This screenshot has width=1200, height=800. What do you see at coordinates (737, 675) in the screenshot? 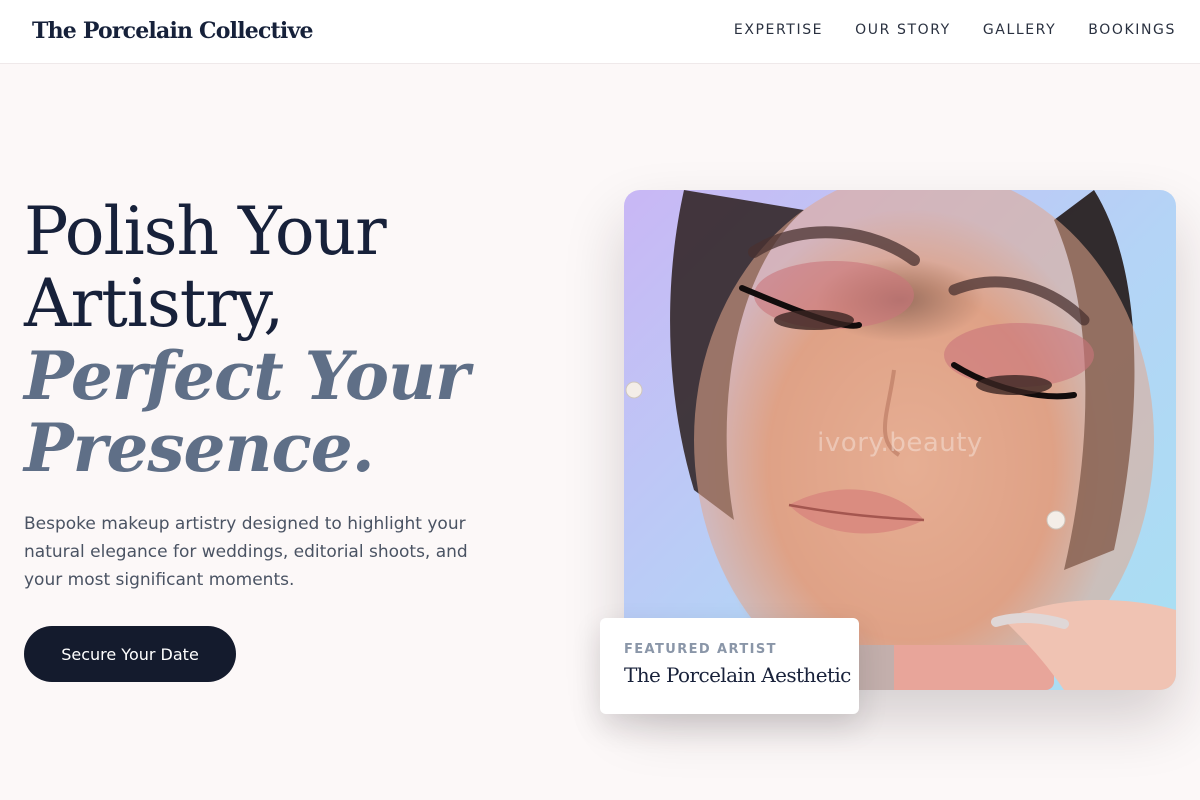
I see `featured-artist-name: The Porcelain Aesthetic` at bounding box center [737, 675].